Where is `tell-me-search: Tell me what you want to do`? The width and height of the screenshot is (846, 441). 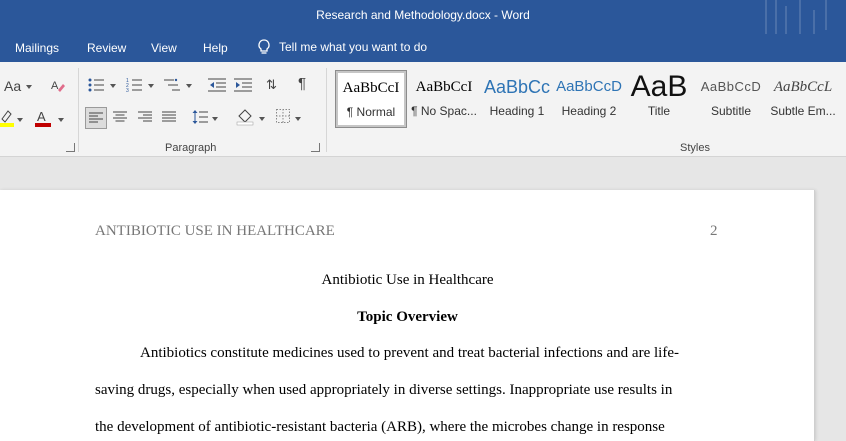
tell-me-search: Tell me what you want to do is located at coordinates (342, 47).